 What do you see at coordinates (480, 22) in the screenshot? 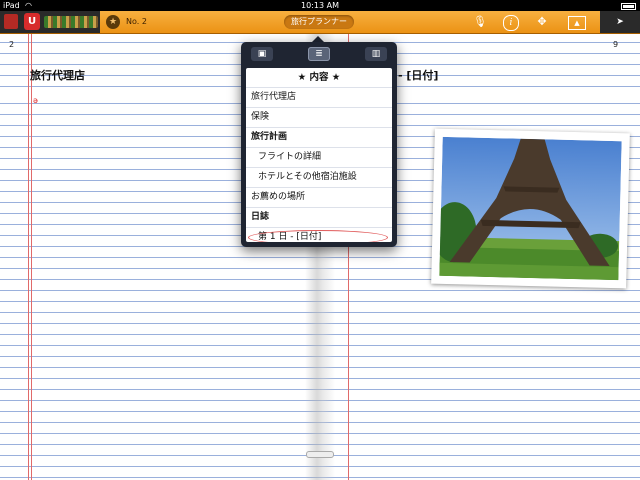
I see `microphone-icon: 🎙` at bounding box center [480, 22].